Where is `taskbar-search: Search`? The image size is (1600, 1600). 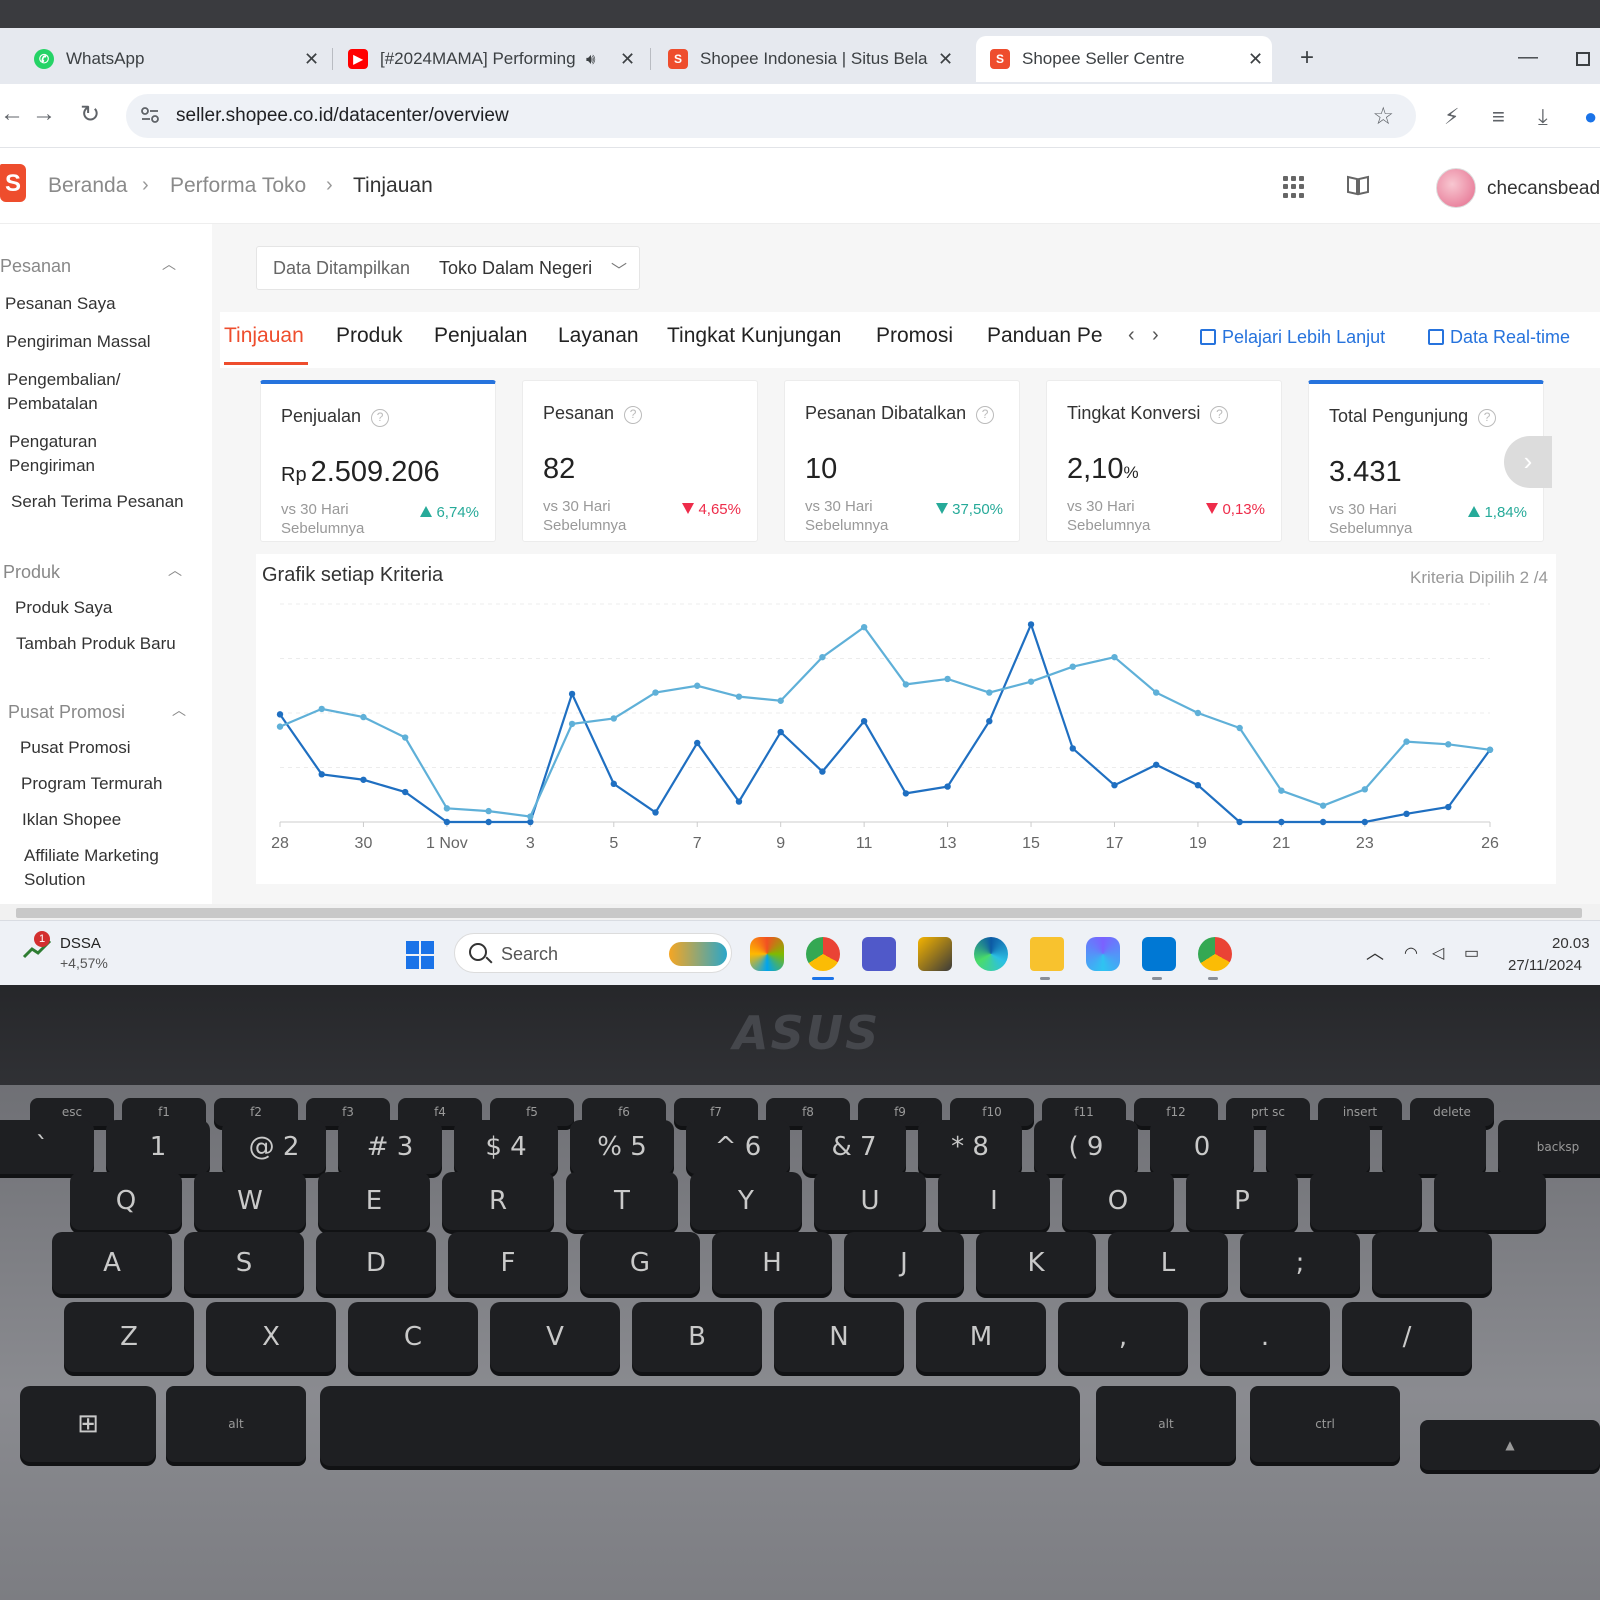 taskbar-search: Search is located at coordinates (593, 953).